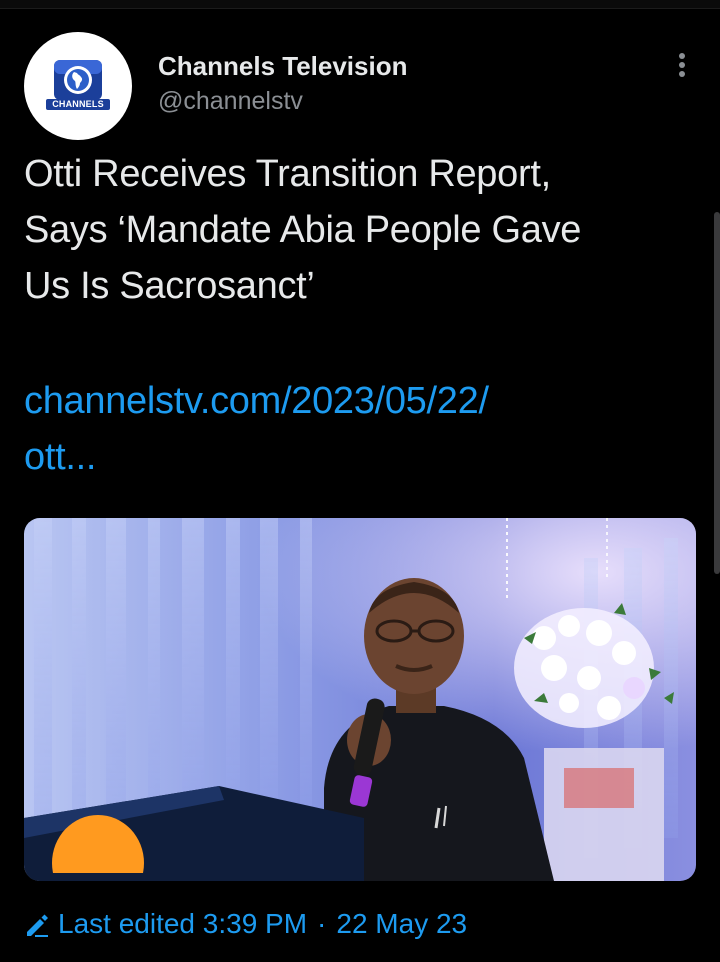 This screenshot has height=962, width=720. I want to click on more-options-button, so click(682, 65).